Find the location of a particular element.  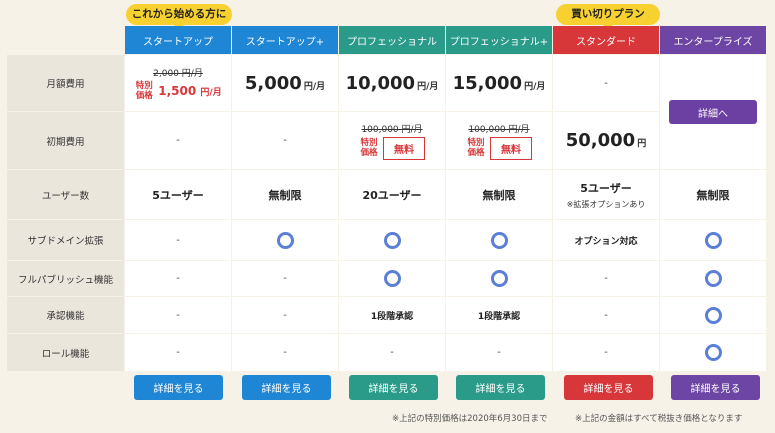

footnote-special-price: ※上記の特別価格は2020年6月30日まで is located at coordinates (470, 419).